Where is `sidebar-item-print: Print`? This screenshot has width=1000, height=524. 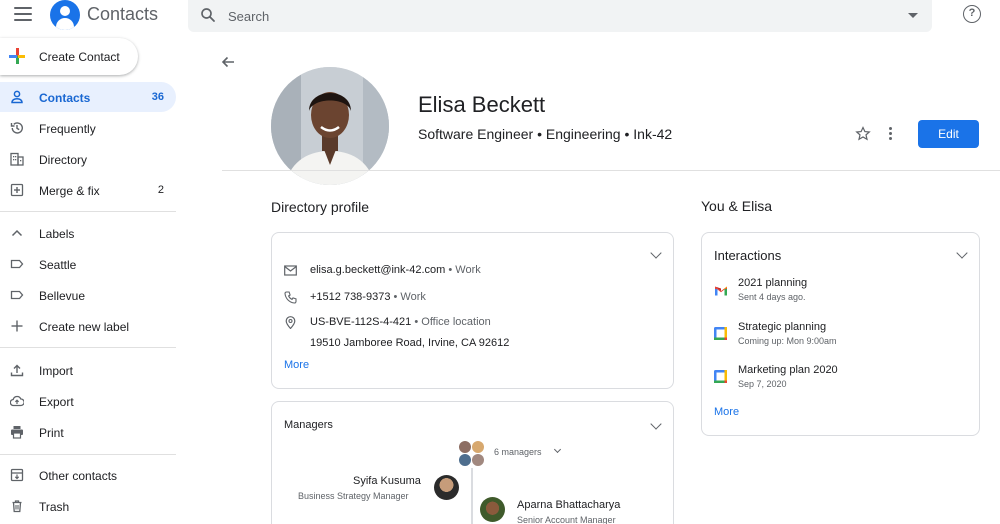
sidebar-item-print: Print is located at coordinates (88, 432).